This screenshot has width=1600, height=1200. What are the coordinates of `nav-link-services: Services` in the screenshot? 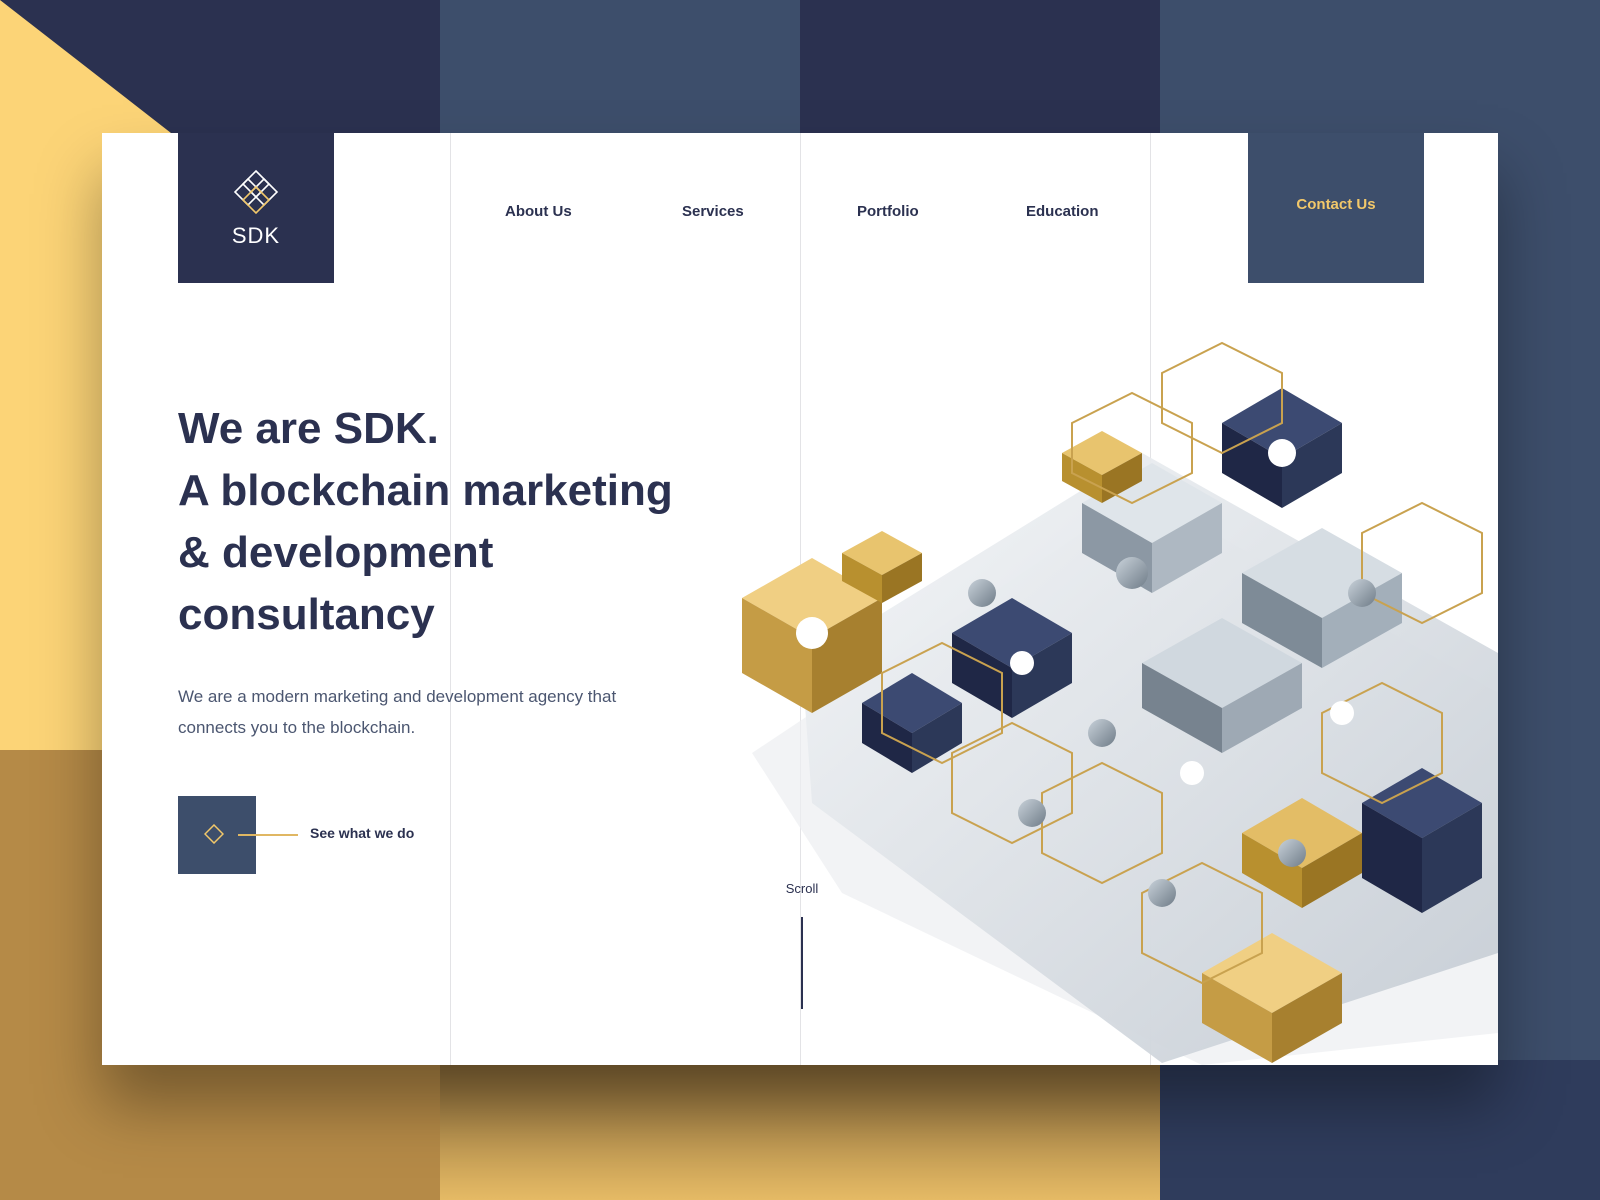 It's located at (713, 211).